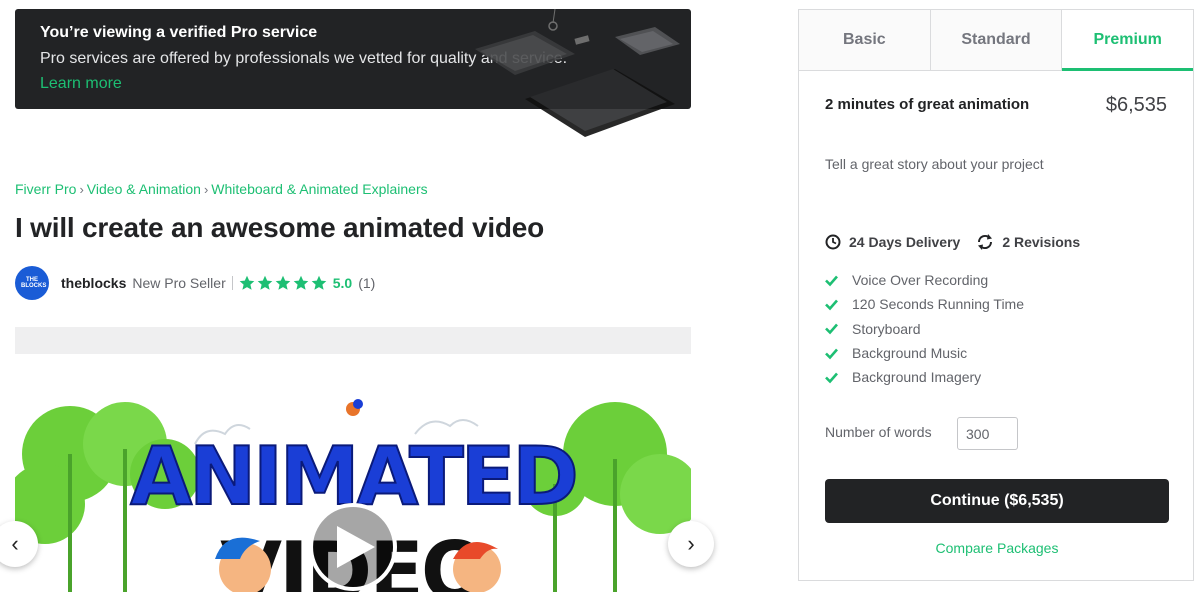 This screenshot has width=1200, height=592. Describe the element at coordinates (987, 433) in the screenshot. I see `words-input` at that location.